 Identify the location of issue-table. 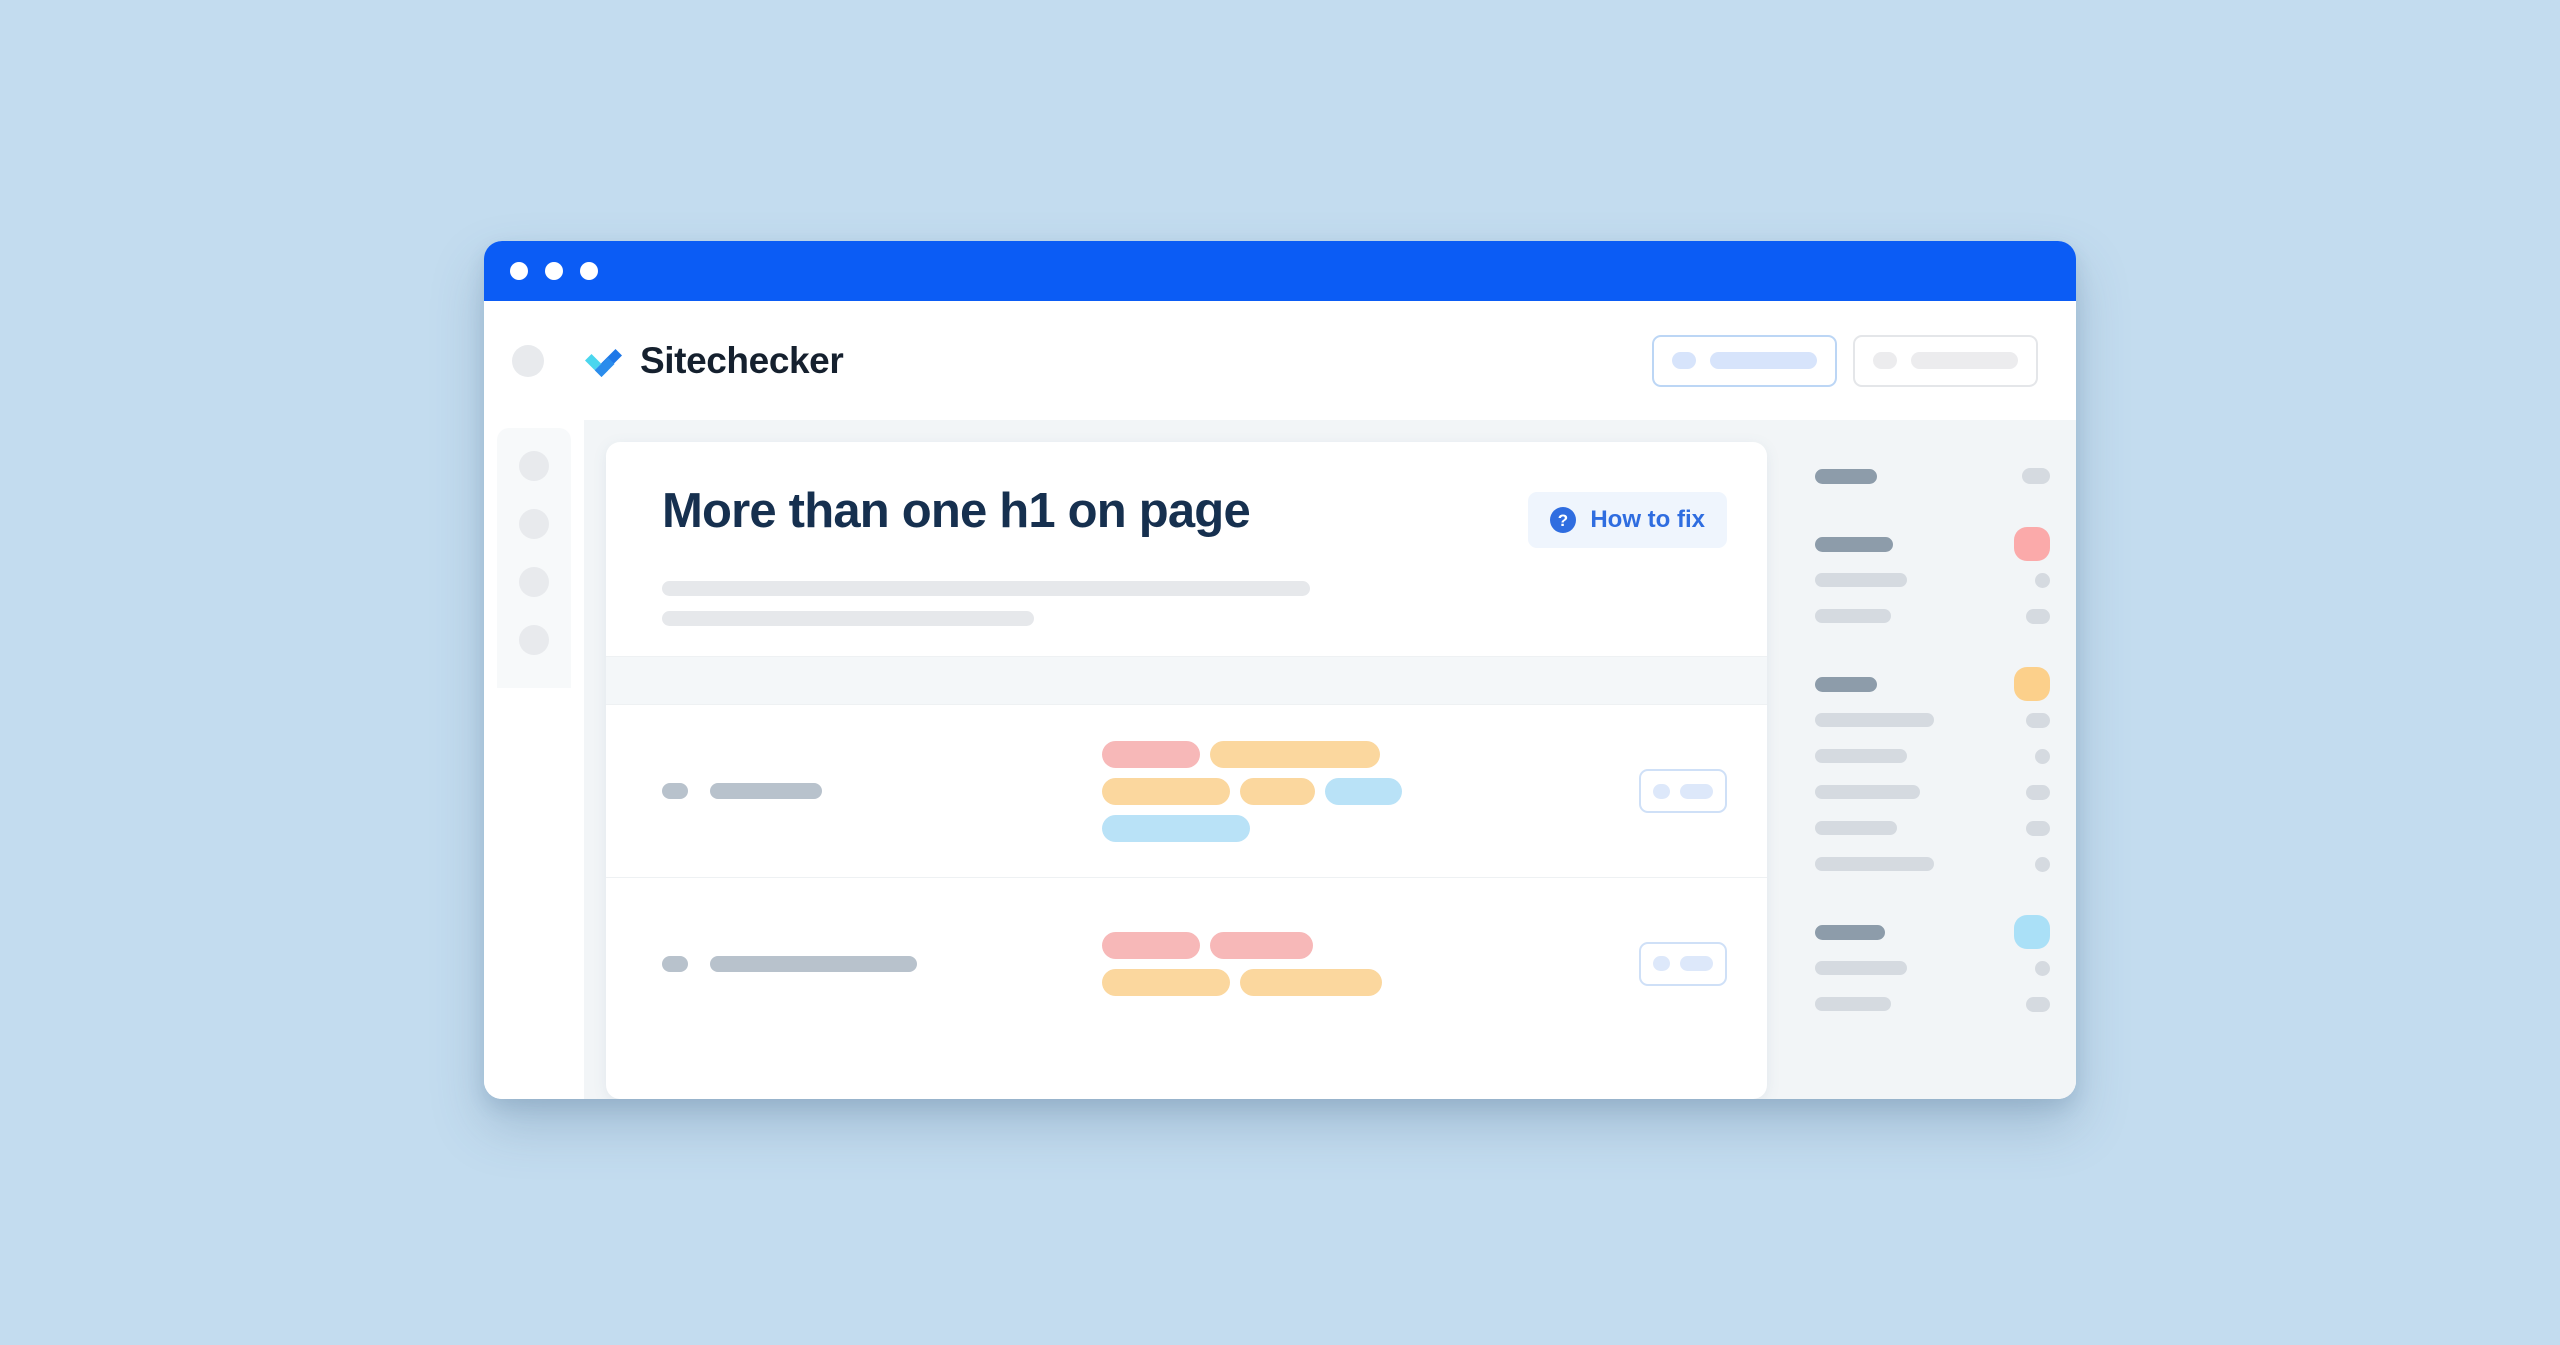
(1186, 877).